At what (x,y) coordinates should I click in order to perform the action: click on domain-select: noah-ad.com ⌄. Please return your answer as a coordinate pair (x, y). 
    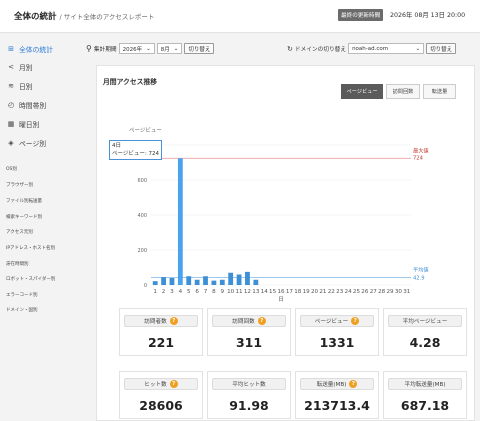
    Looking at the image, I should click on (386, 48).